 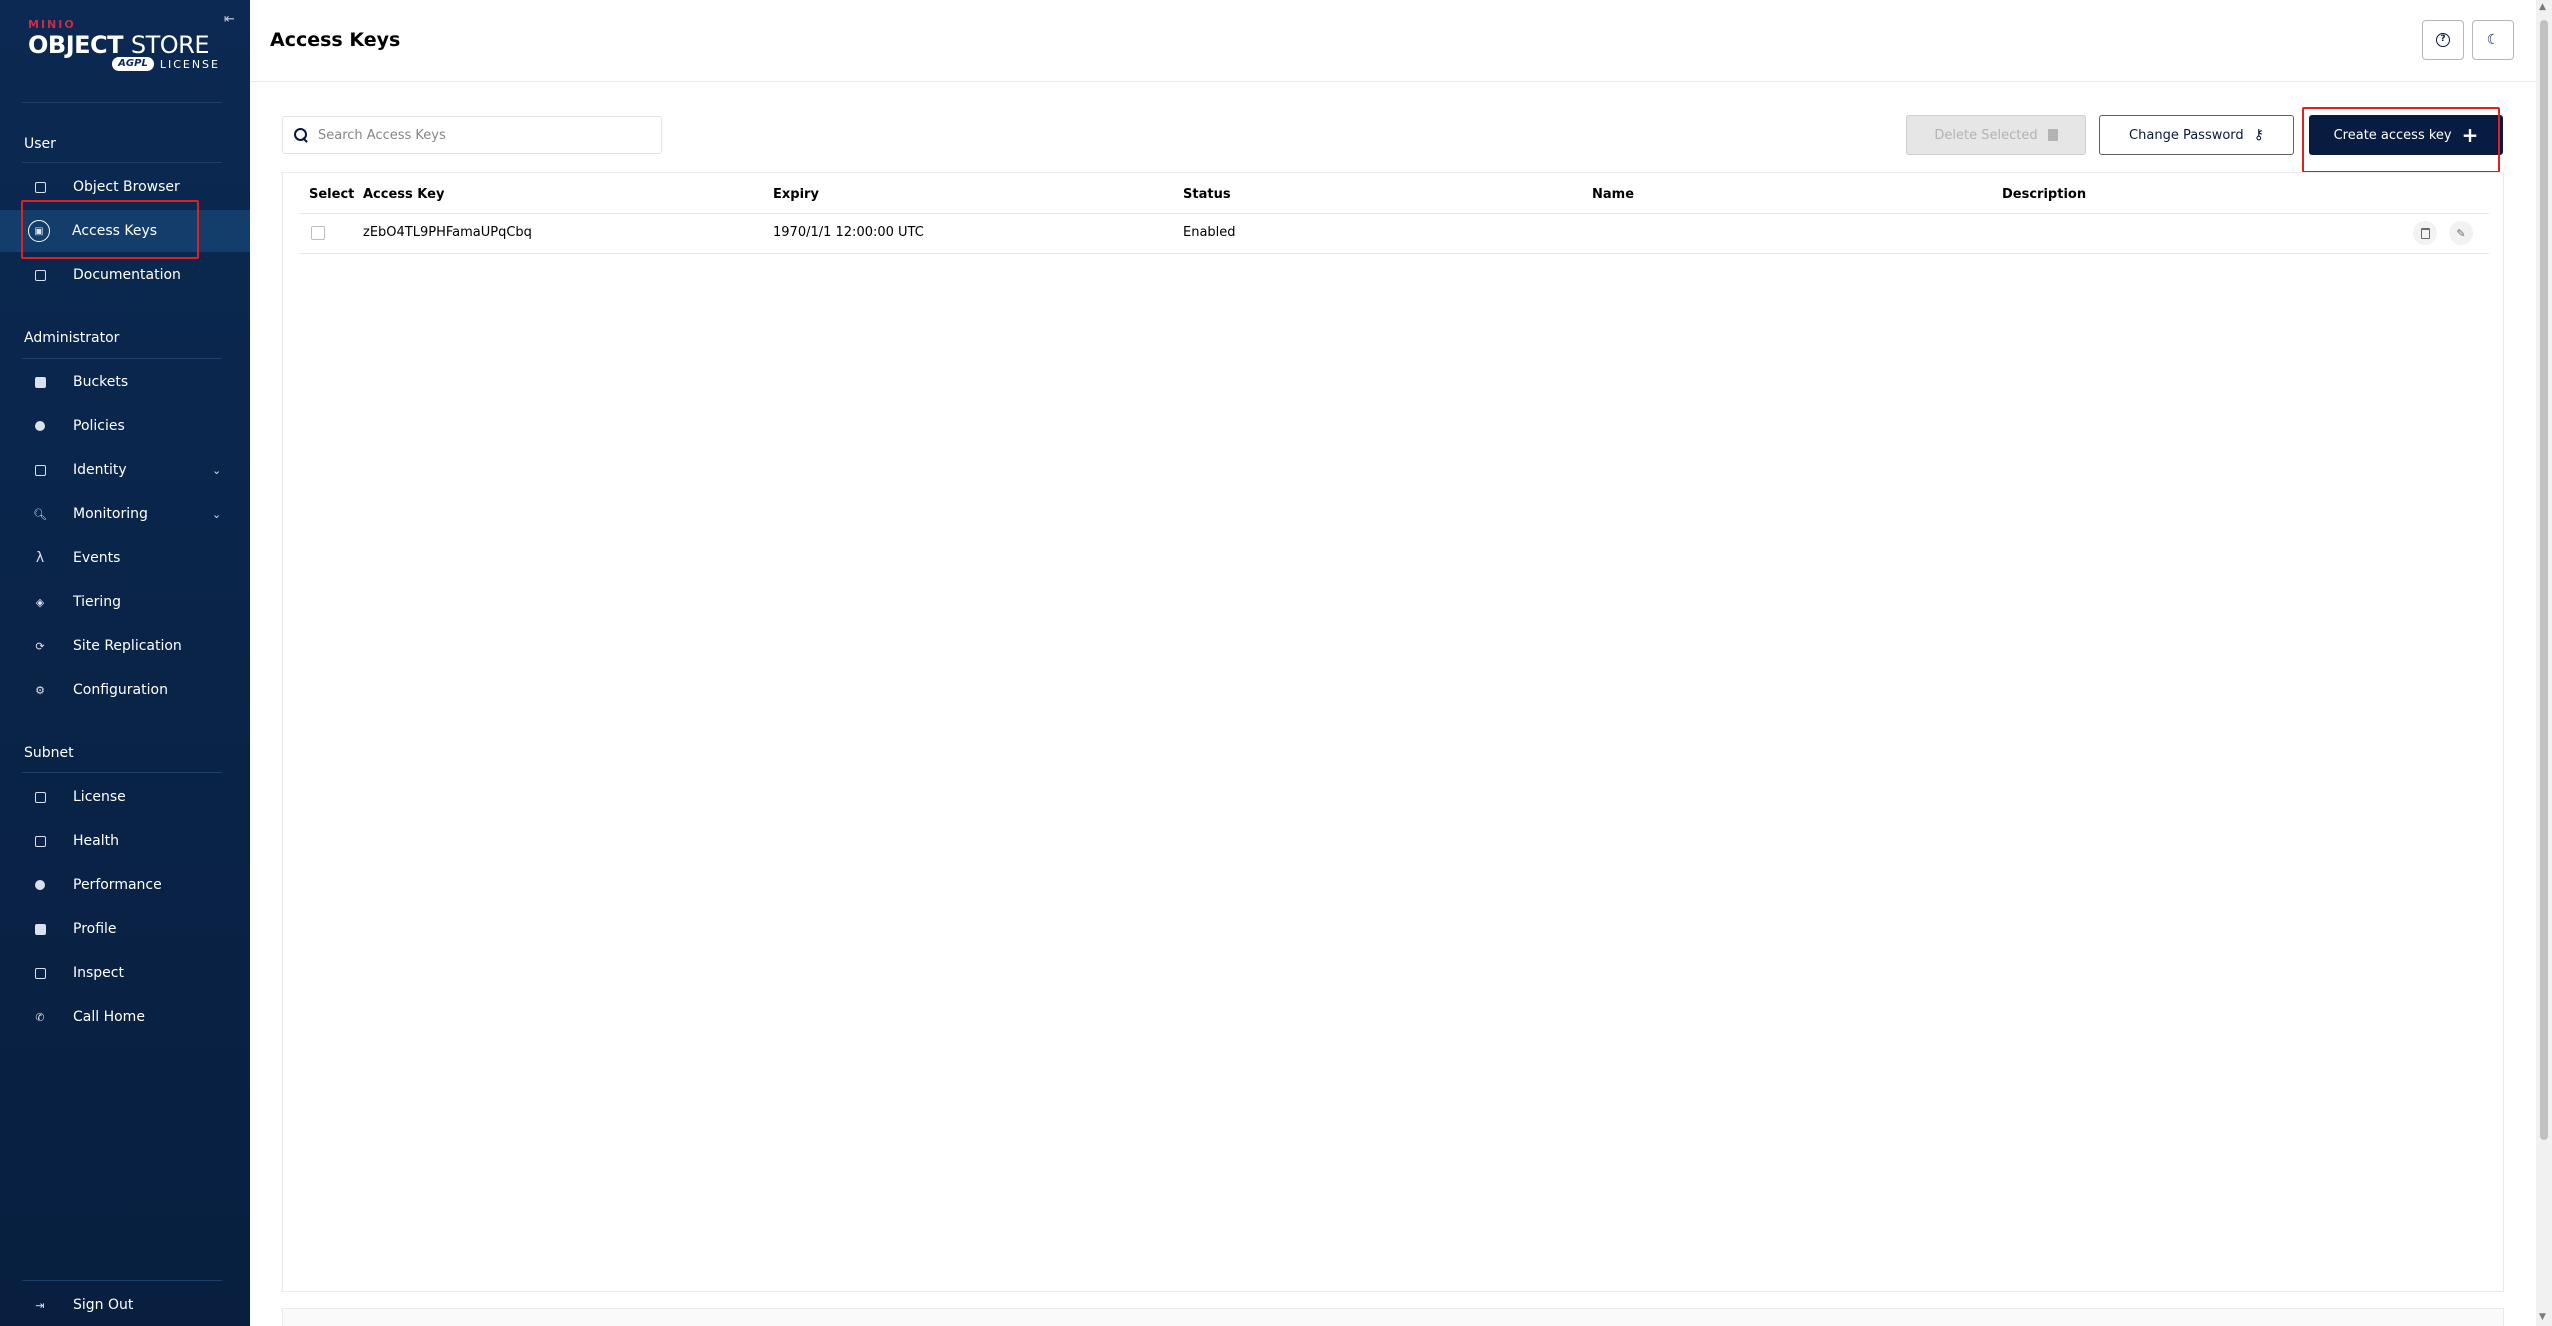 I want to click on search-box, so click(x=472, y=135).